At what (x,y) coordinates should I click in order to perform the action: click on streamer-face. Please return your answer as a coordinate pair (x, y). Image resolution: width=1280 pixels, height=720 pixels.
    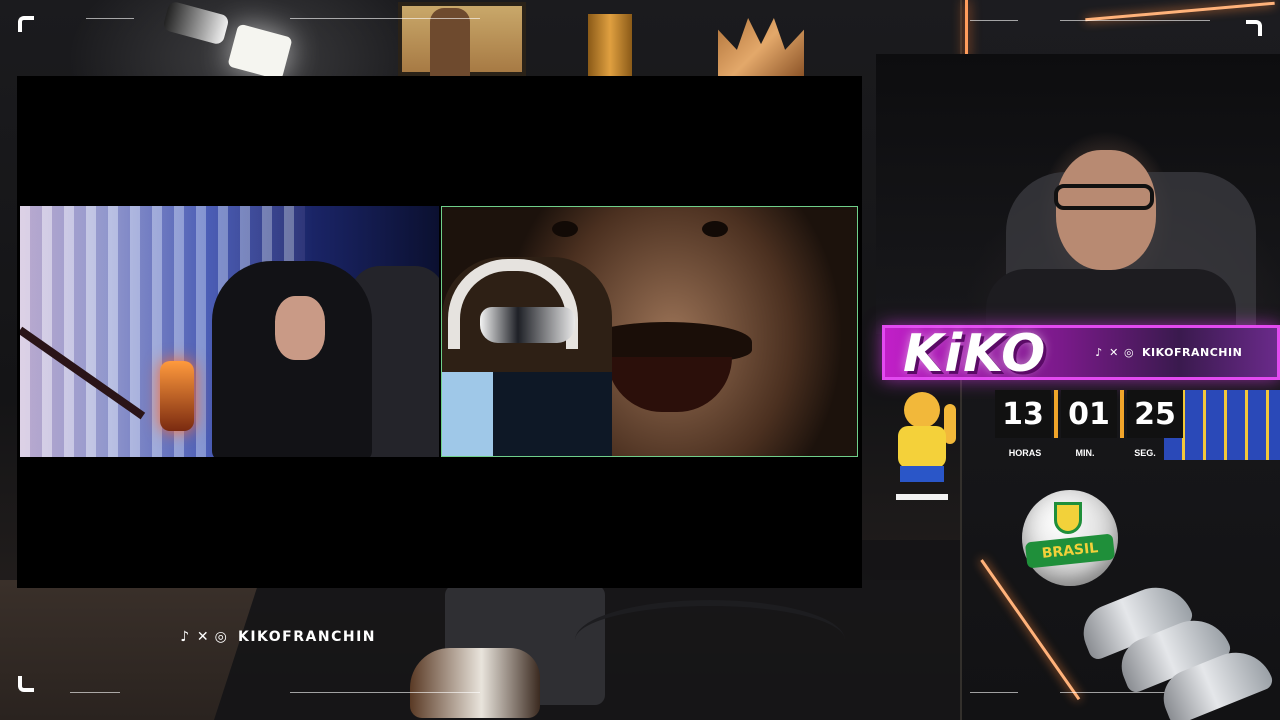
    Looking at the image, I should click on (1106, 210).